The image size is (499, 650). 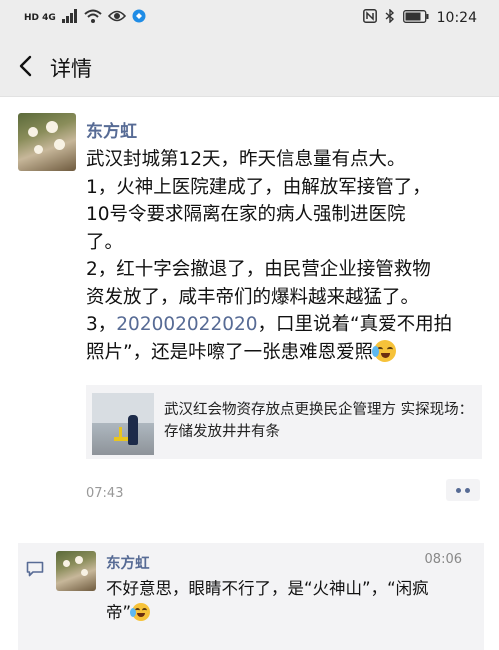 I want to click on date-link: 202002022020, so click(x=186, y=324).